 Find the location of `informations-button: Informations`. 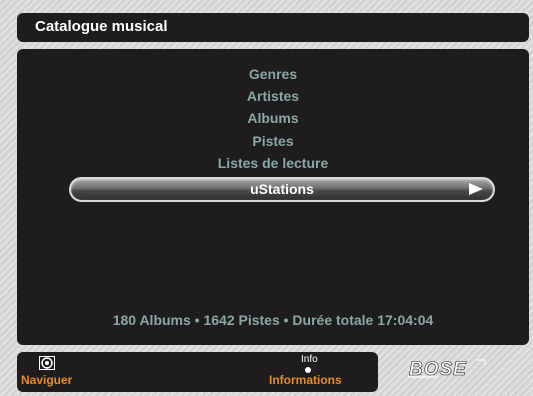

informations-button: Informations is located at coordinates (305, 380).